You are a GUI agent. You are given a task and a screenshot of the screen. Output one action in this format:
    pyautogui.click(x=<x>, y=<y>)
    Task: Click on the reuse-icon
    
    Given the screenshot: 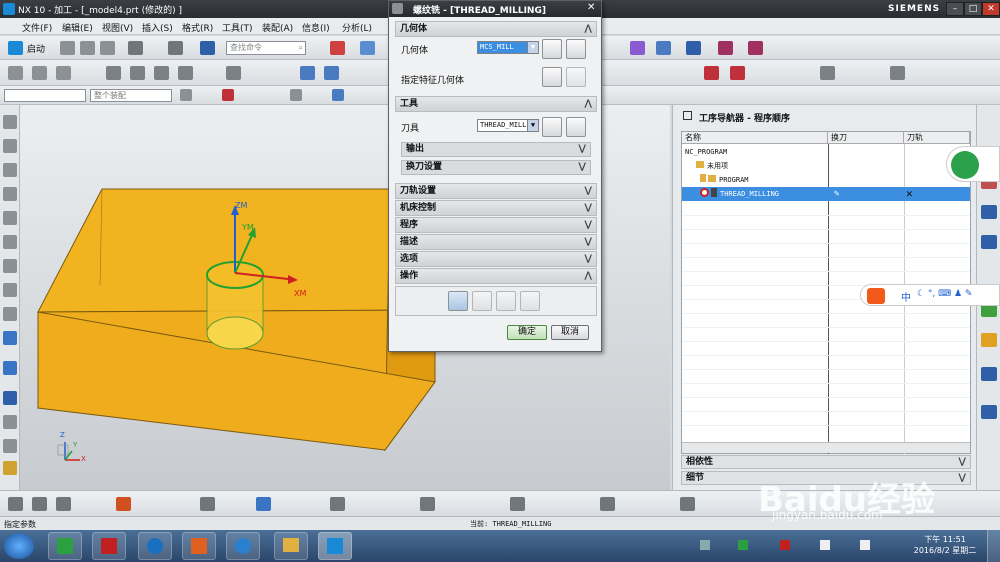 What is the action you would take?
    pyautogui.click(x=10, y=290)
    